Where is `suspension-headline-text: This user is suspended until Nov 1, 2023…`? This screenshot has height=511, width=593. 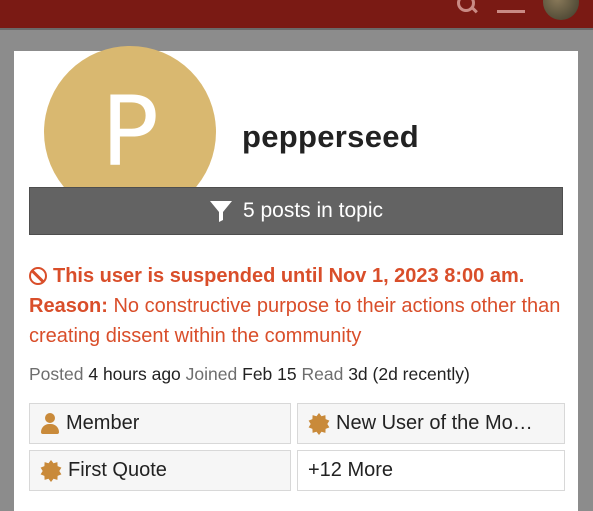 suspension-headline-text: This user is suspended until Nov 1, 2023… is located at coordinates (289, 276).